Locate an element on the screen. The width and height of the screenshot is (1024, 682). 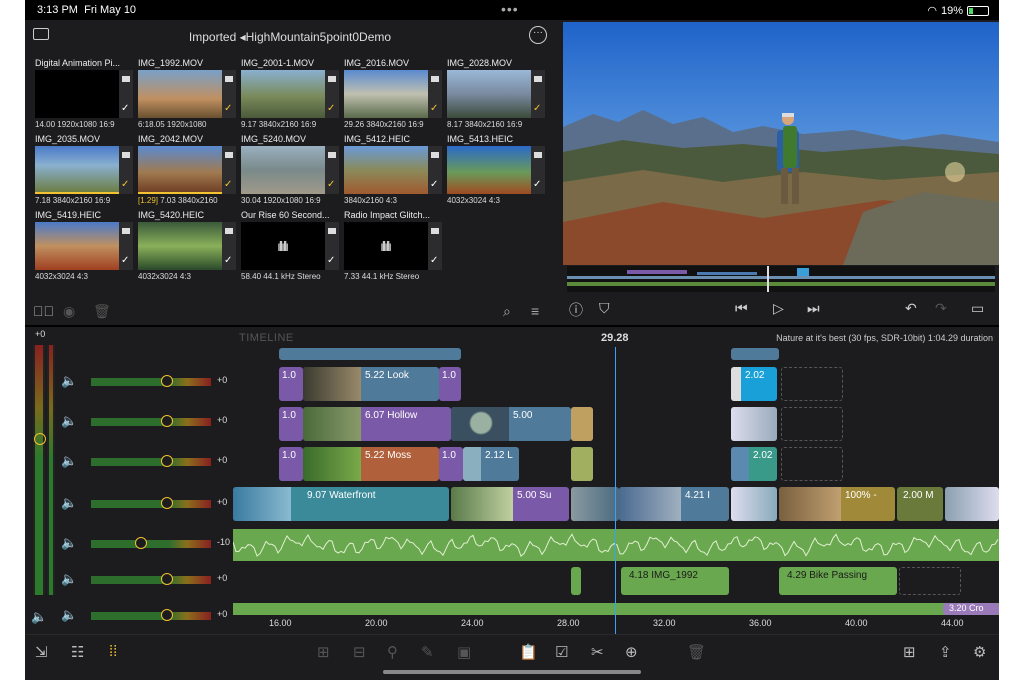
clip-end is located at coordinates (972, 504).